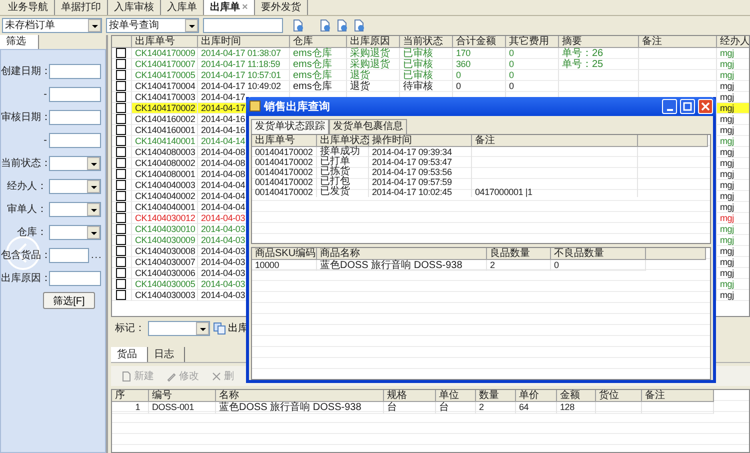 This screenshot has height=453, width=750. Describe the element at coordinates (284, 140) in the screenshot. I see `column-header: 出库单号` at that location.